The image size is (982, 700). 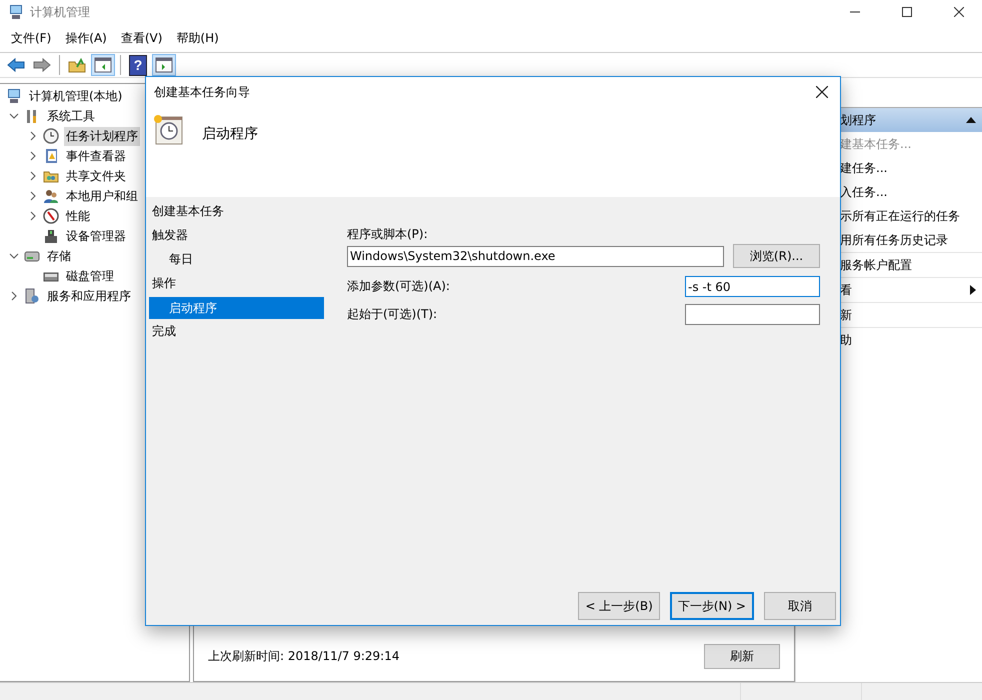 I want to click on action-item: 服务帐户配置, so click(x=876, y=265).